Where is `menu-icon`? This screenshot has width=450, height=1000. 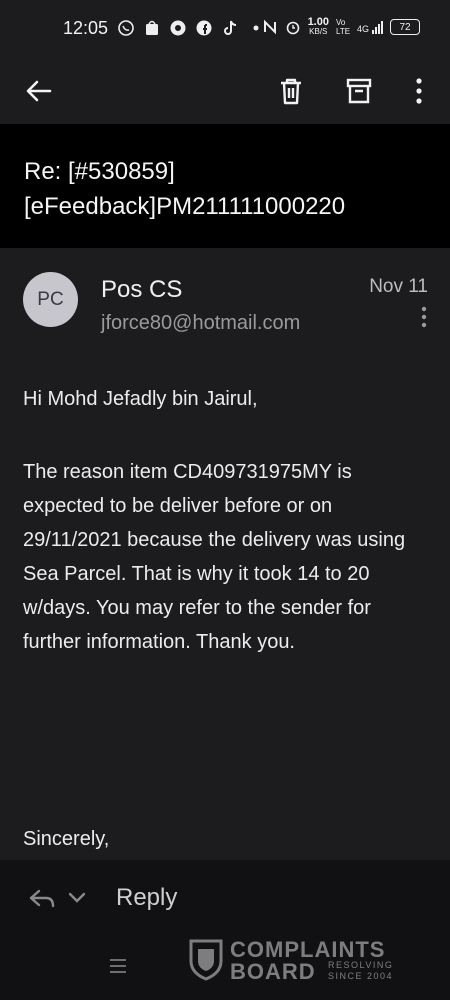
menu-icon is located at coordinates (118, 966).